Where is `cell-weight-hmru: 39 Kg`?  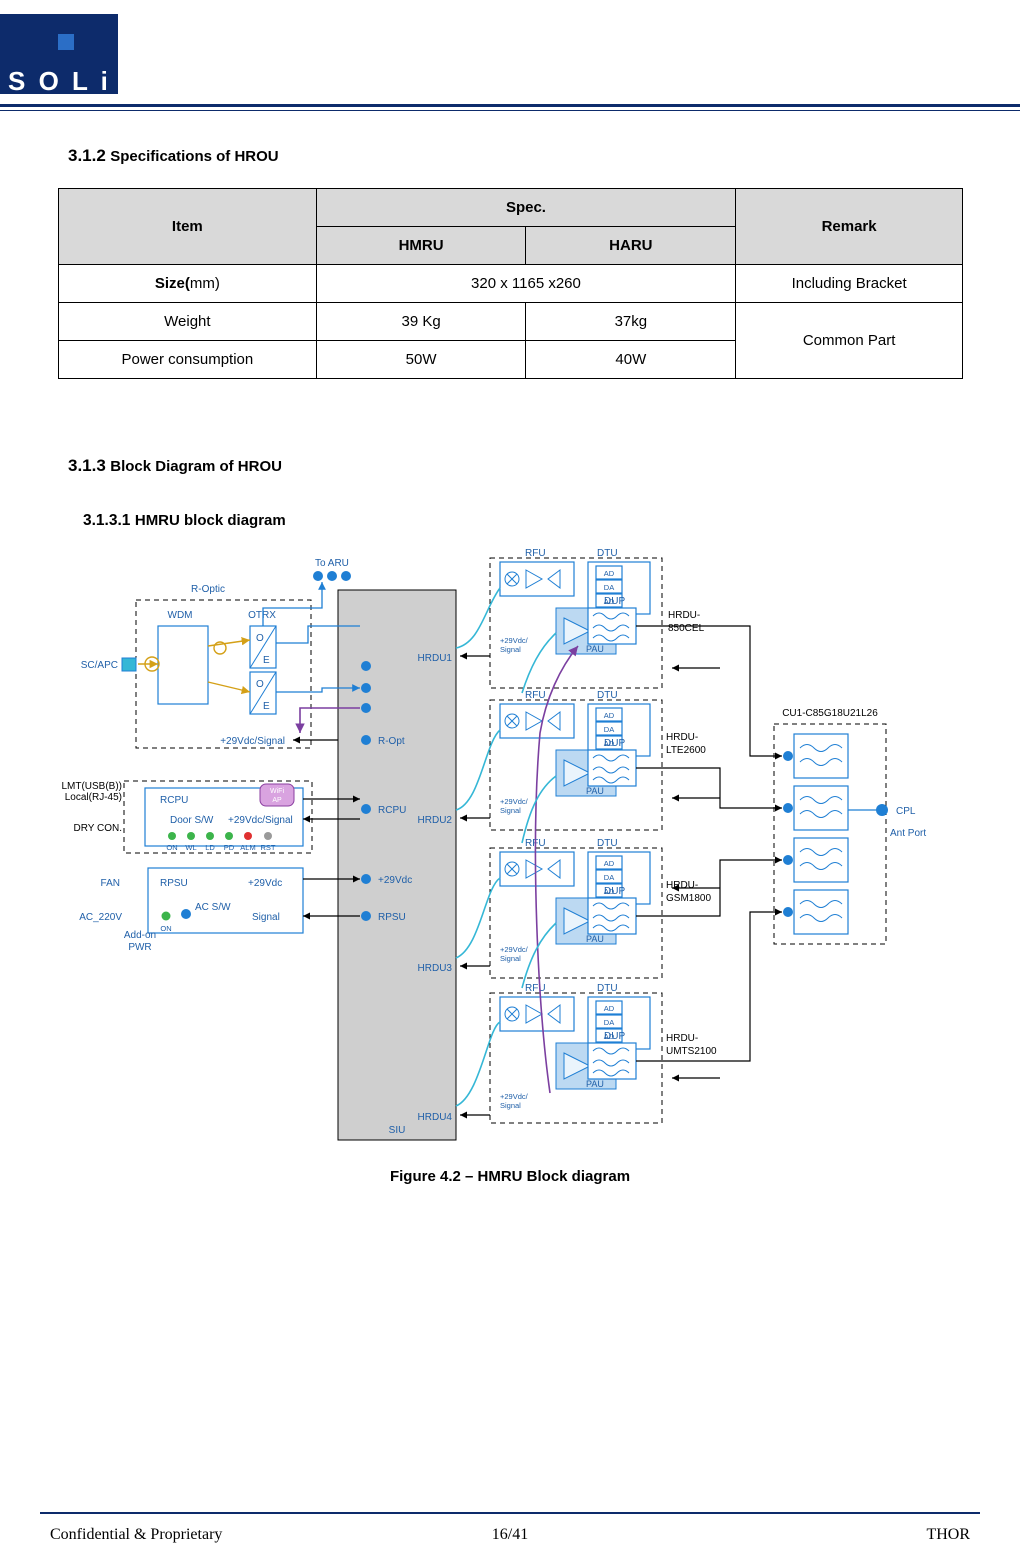
cell-weight-hmru: 39 Kg is located at coordinates (421, 321).